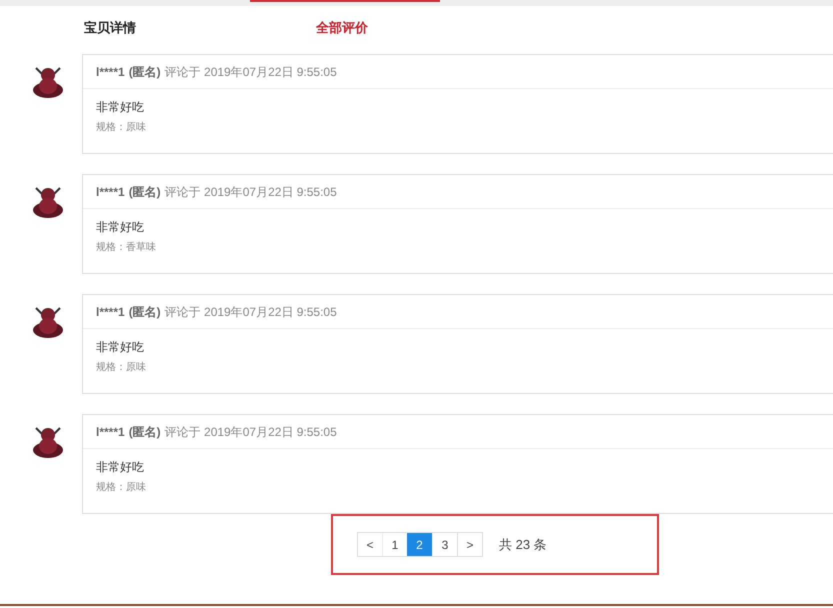 Image resolution: width=833 pixels, height=608 pixels. What do you see at coordinates (444, 544) in the screenshot?
I see `page-button: 3` at bounding box center [444, 544].